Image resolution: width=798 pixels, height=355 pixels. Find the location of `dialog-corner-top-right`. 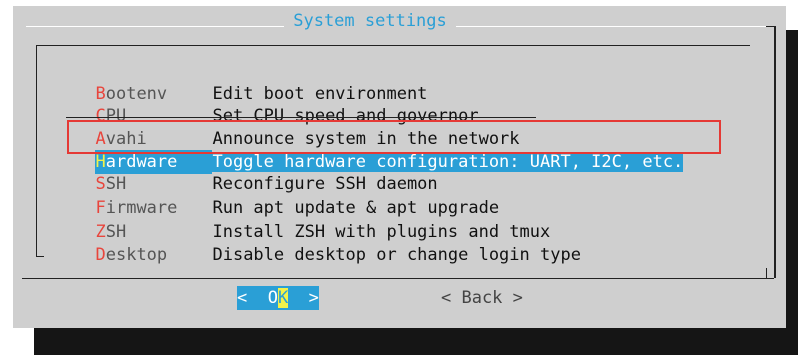

dialog-corner-top-right is located at coordinates (771, 26).